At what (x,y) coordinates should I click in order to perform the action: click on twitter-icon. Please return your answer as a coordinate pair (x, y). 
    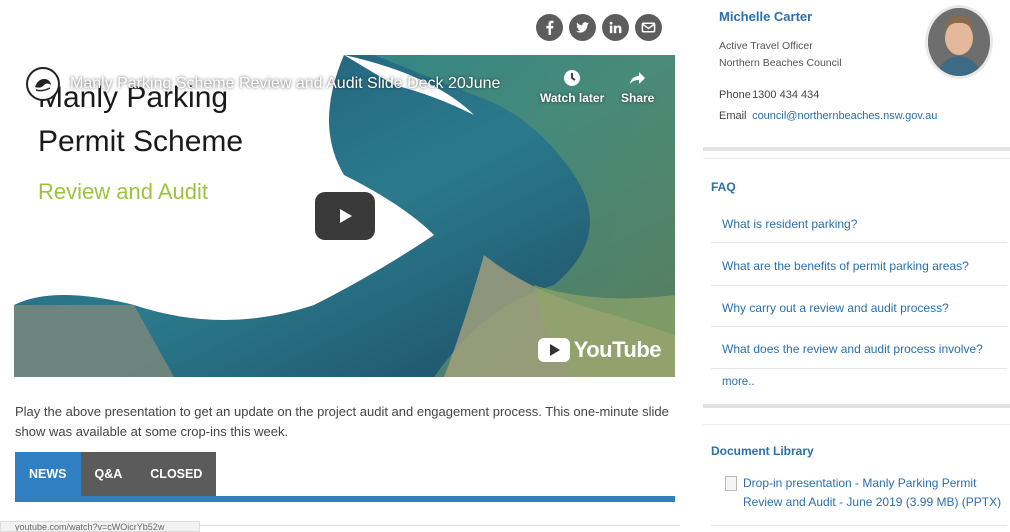
    Looking at the image, I should click on (582, 27).